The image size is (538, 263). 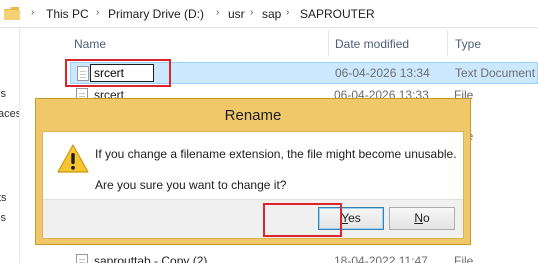 I want to click on file-name: saprouttab - Copy (2), so click(x=151, y=258).